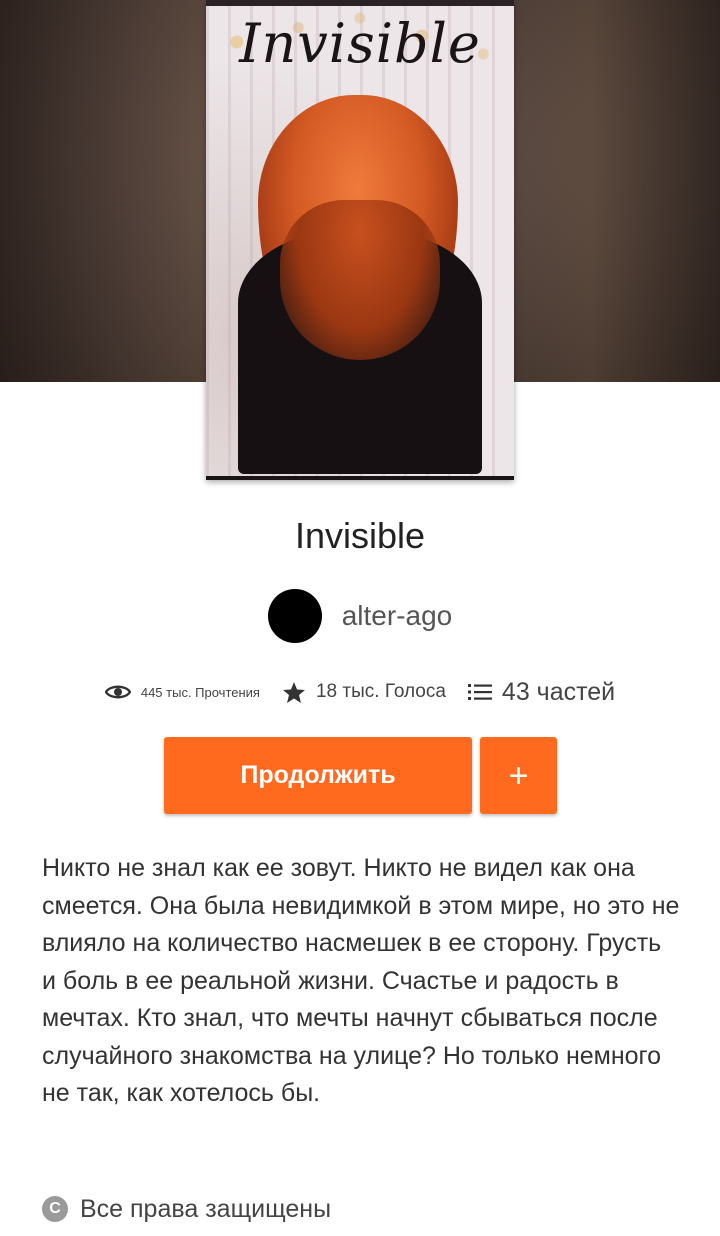  What do you see at coordinates (294, 616) in the screenshot?
I see `author-avatar` at bounding box center [294, 616].